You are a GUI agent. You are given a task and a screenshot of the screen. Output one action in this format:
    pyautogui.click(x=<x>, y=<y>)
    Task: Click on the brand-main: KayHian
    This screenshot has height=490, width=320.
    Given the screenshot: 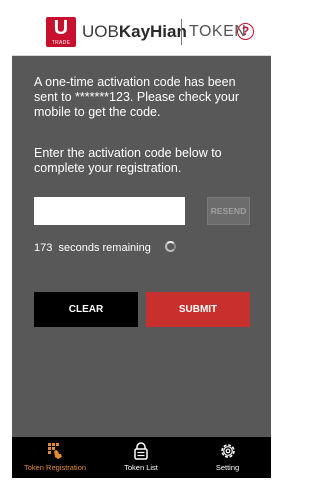 What is the action you would take?
    pyautogui.click(x=152, y=31)
    